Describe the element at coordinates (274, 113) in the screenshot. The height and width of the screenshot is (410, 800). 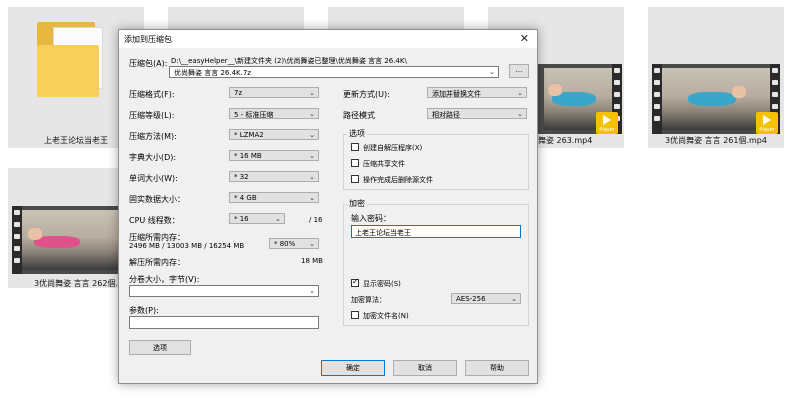
I see `level-select: 5 - 标准压缩 ⌄` at that location.